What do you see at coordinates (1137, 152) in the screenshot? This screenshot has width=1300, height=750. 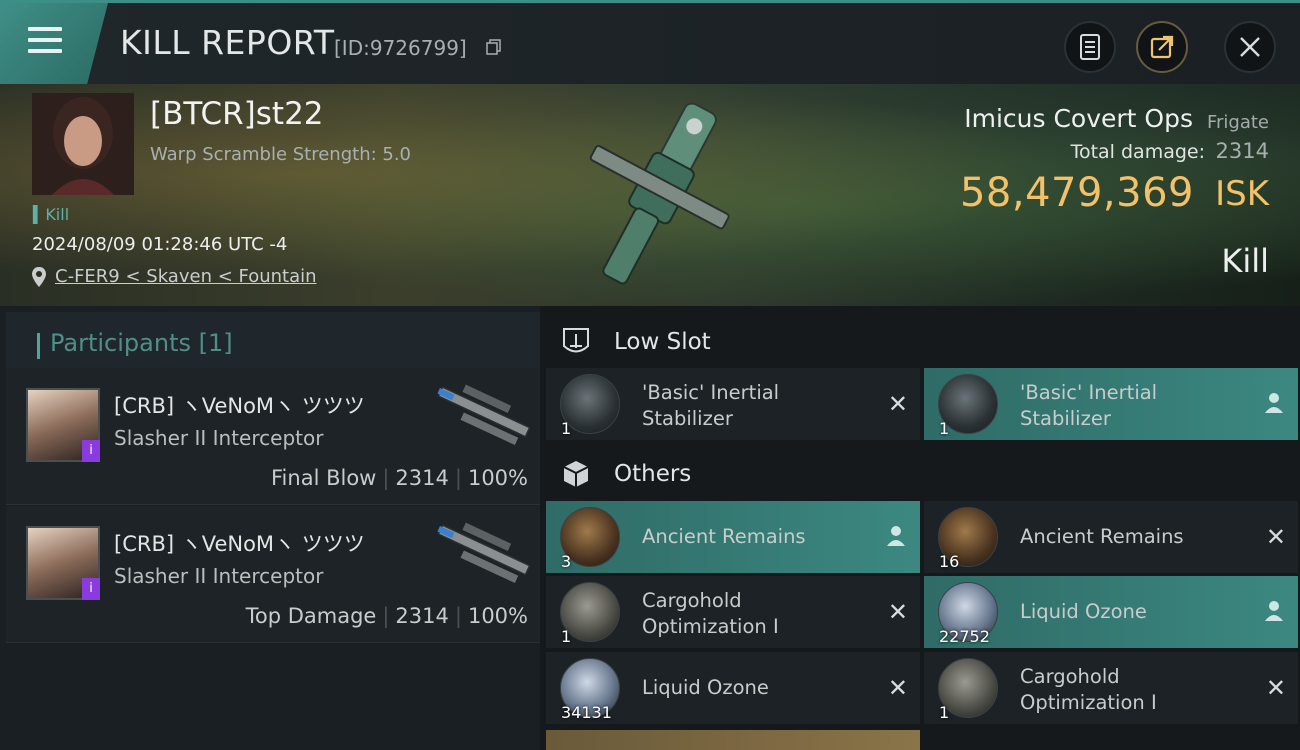 I see `total-damage-label: Total damage:` at bounding box center [1137, 152].